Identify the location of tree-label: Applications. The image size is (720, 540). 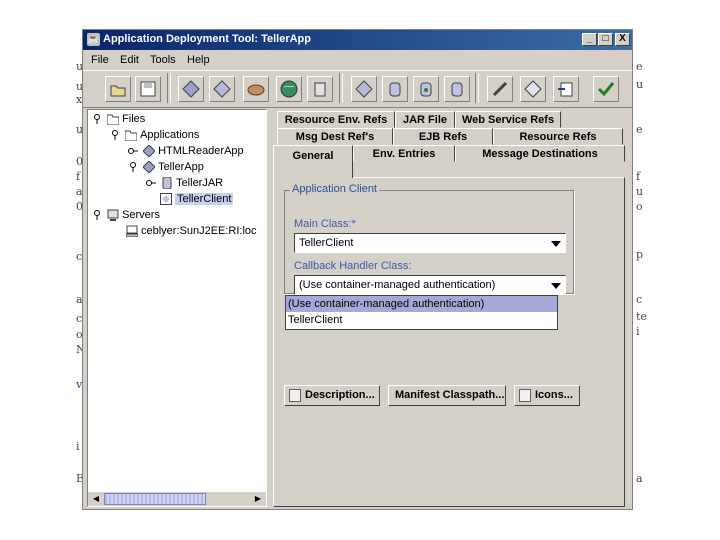
(170, 135).